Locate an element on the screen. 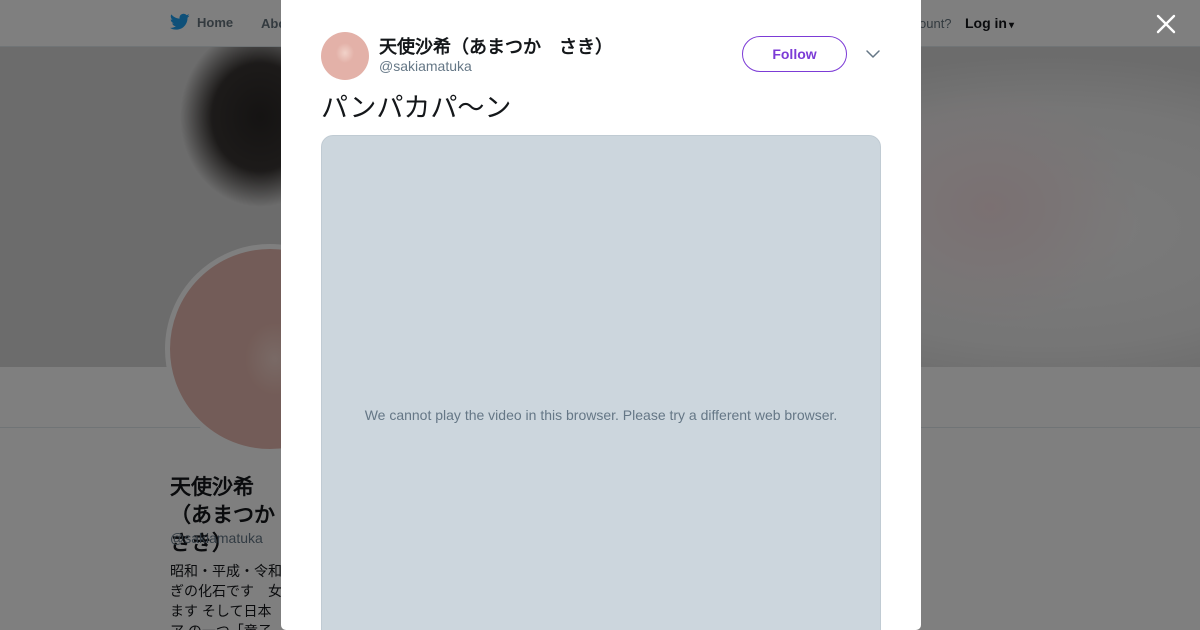 Image resolution: width=1200 pixels, height=630 pixels. author-avatar is located at coordinates (345, 56).